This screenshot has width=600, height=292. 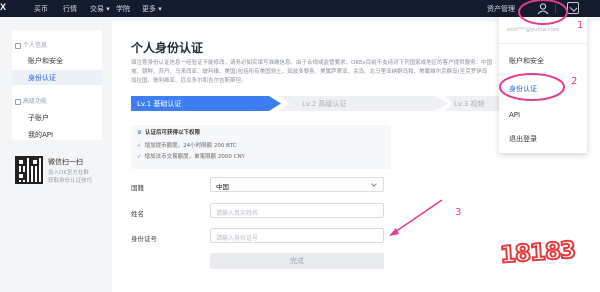 I want to click on wechat-desc-line: 加入OK官方社群, so click(x=68, y=173).